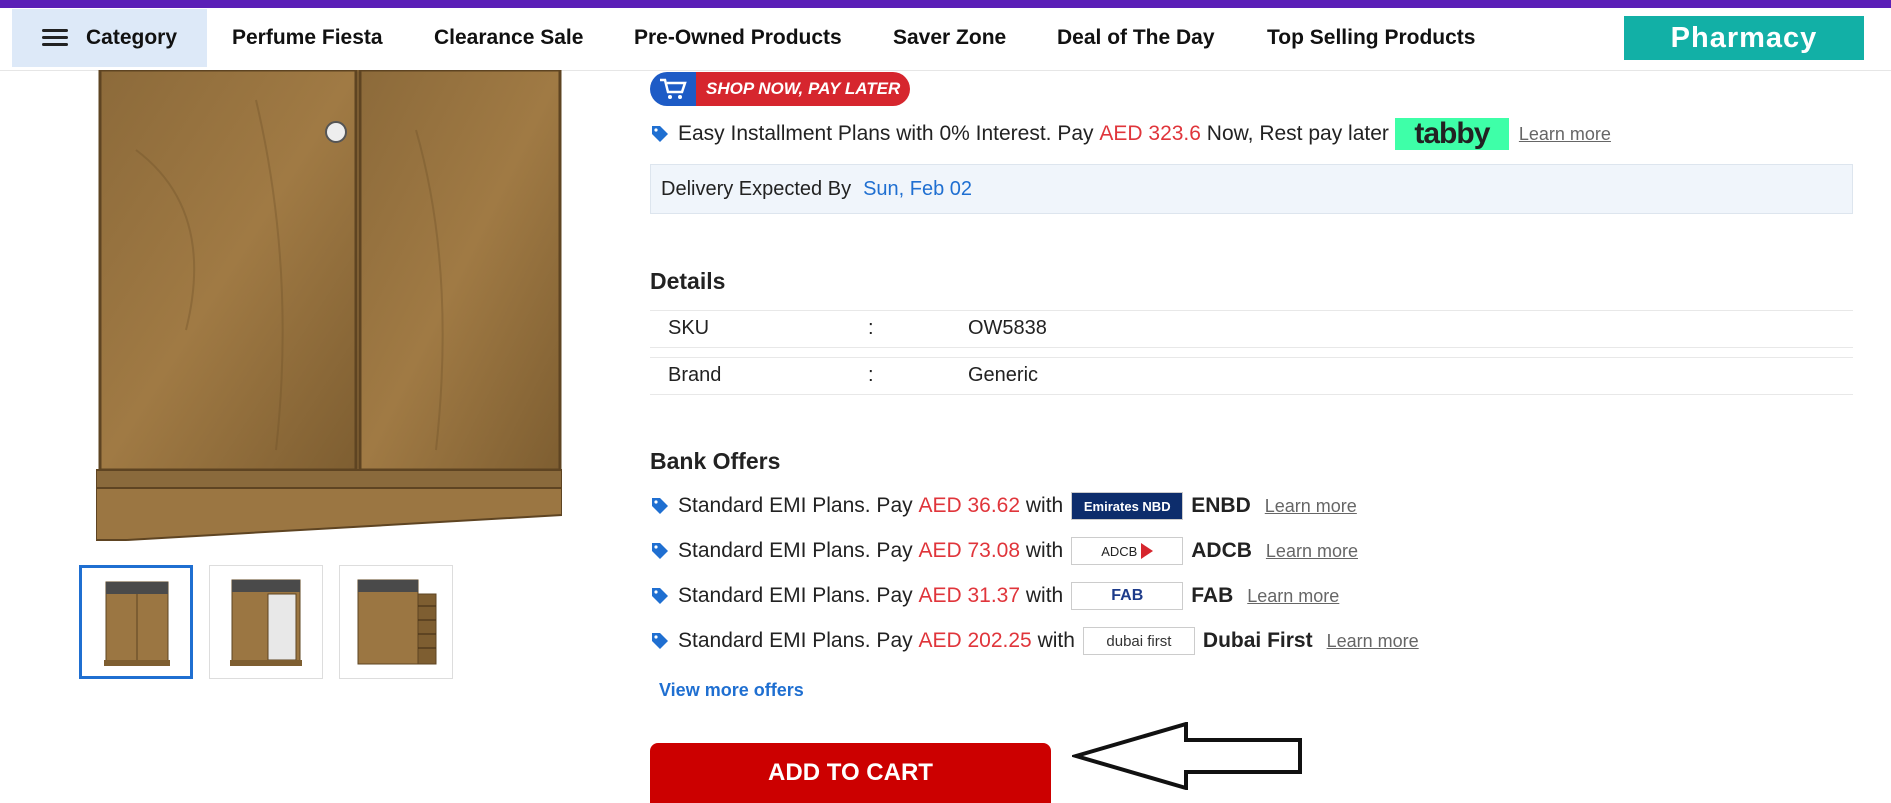  I want to click on details-value: OW5838, so click(1007, 328).